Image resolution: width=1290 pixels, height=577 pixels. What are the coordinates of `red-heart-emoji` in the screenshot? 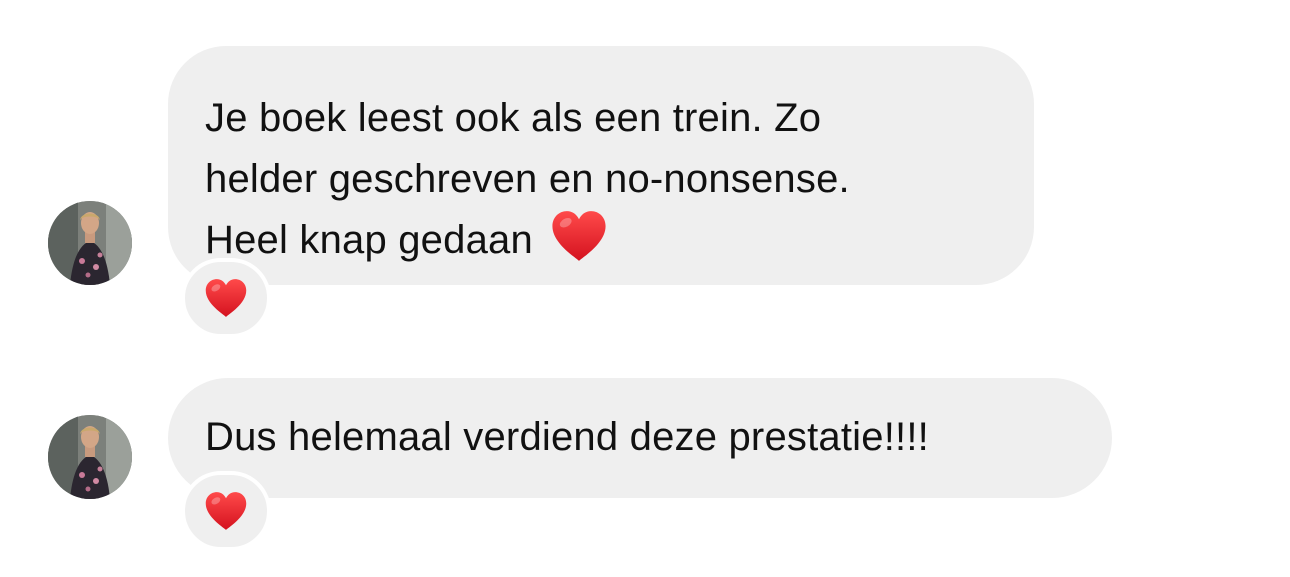 It's located at (579, 245).